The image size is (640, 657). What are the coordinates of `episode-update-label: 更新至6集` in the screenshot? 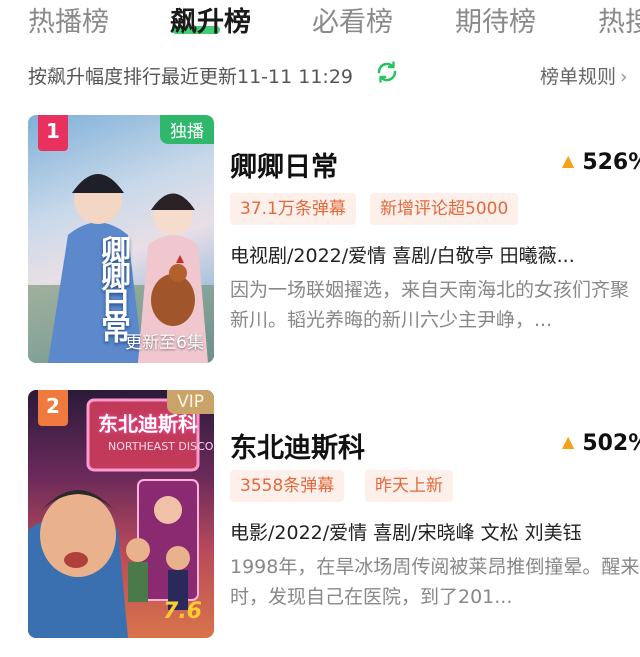 It's located at (164, 343).